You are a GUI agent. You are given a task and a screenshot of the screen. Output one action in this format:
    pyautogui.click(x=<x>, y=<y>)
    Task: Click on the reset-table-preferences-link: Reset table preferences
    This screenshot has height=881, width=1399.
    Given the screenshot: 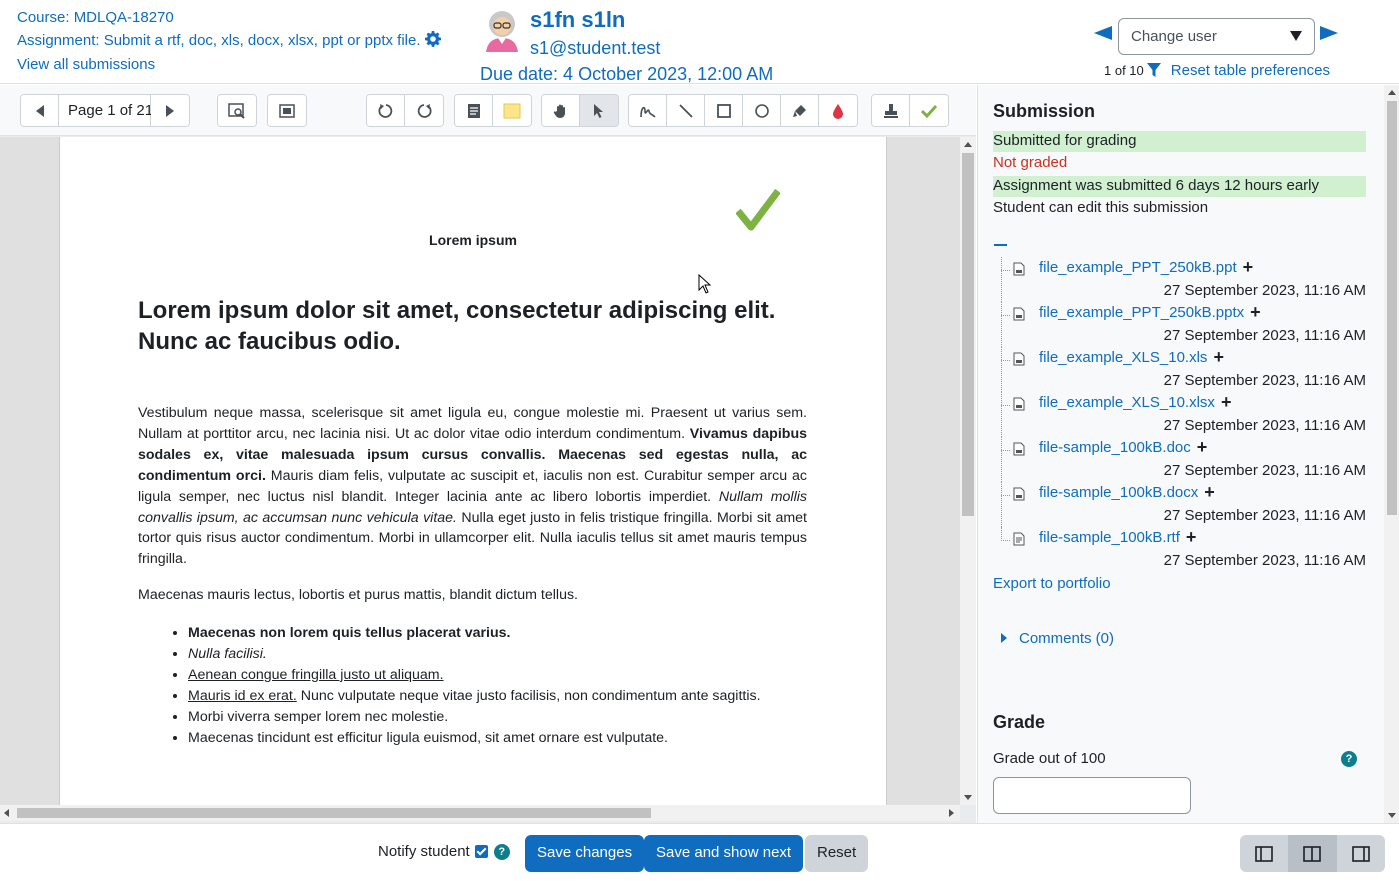 What is the action you would take?
    pyautogui.click(x=1250, y=70)
    